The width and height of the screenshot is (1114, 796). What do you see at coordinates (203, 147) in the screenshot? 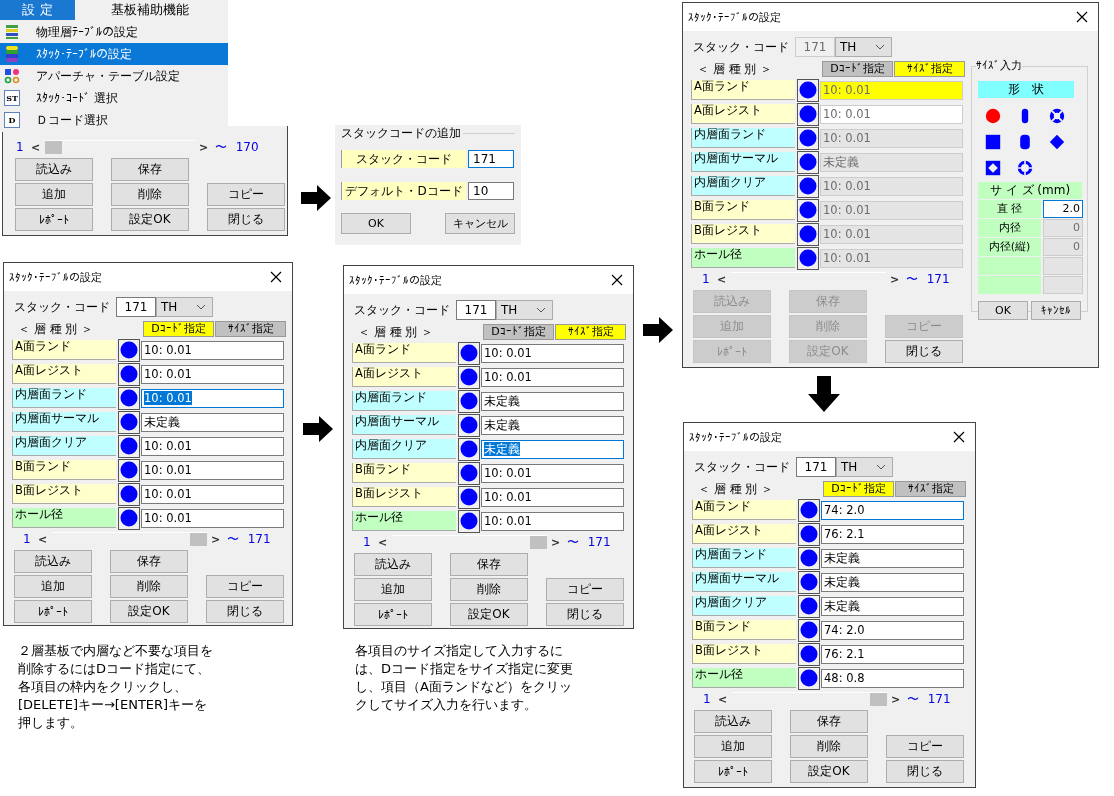
I see `scroll-right-button: >` at bounding box center [203, 147].